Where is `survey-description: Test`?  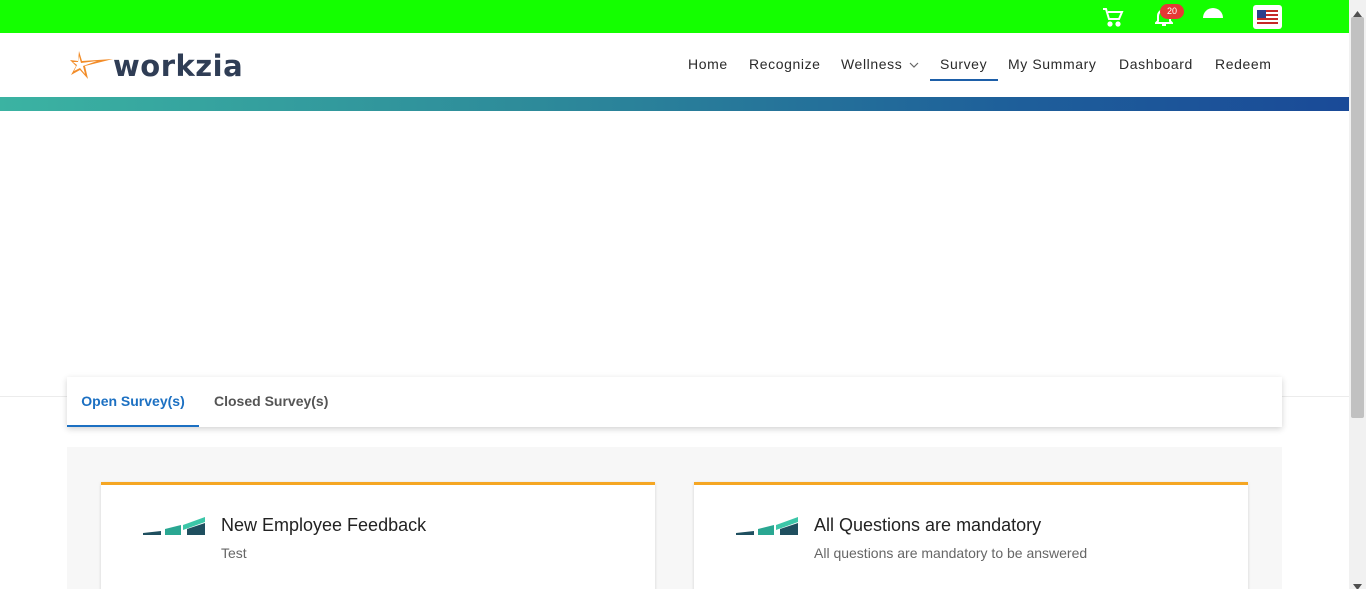 survey-description: Test is located at coordinates (234, 553).